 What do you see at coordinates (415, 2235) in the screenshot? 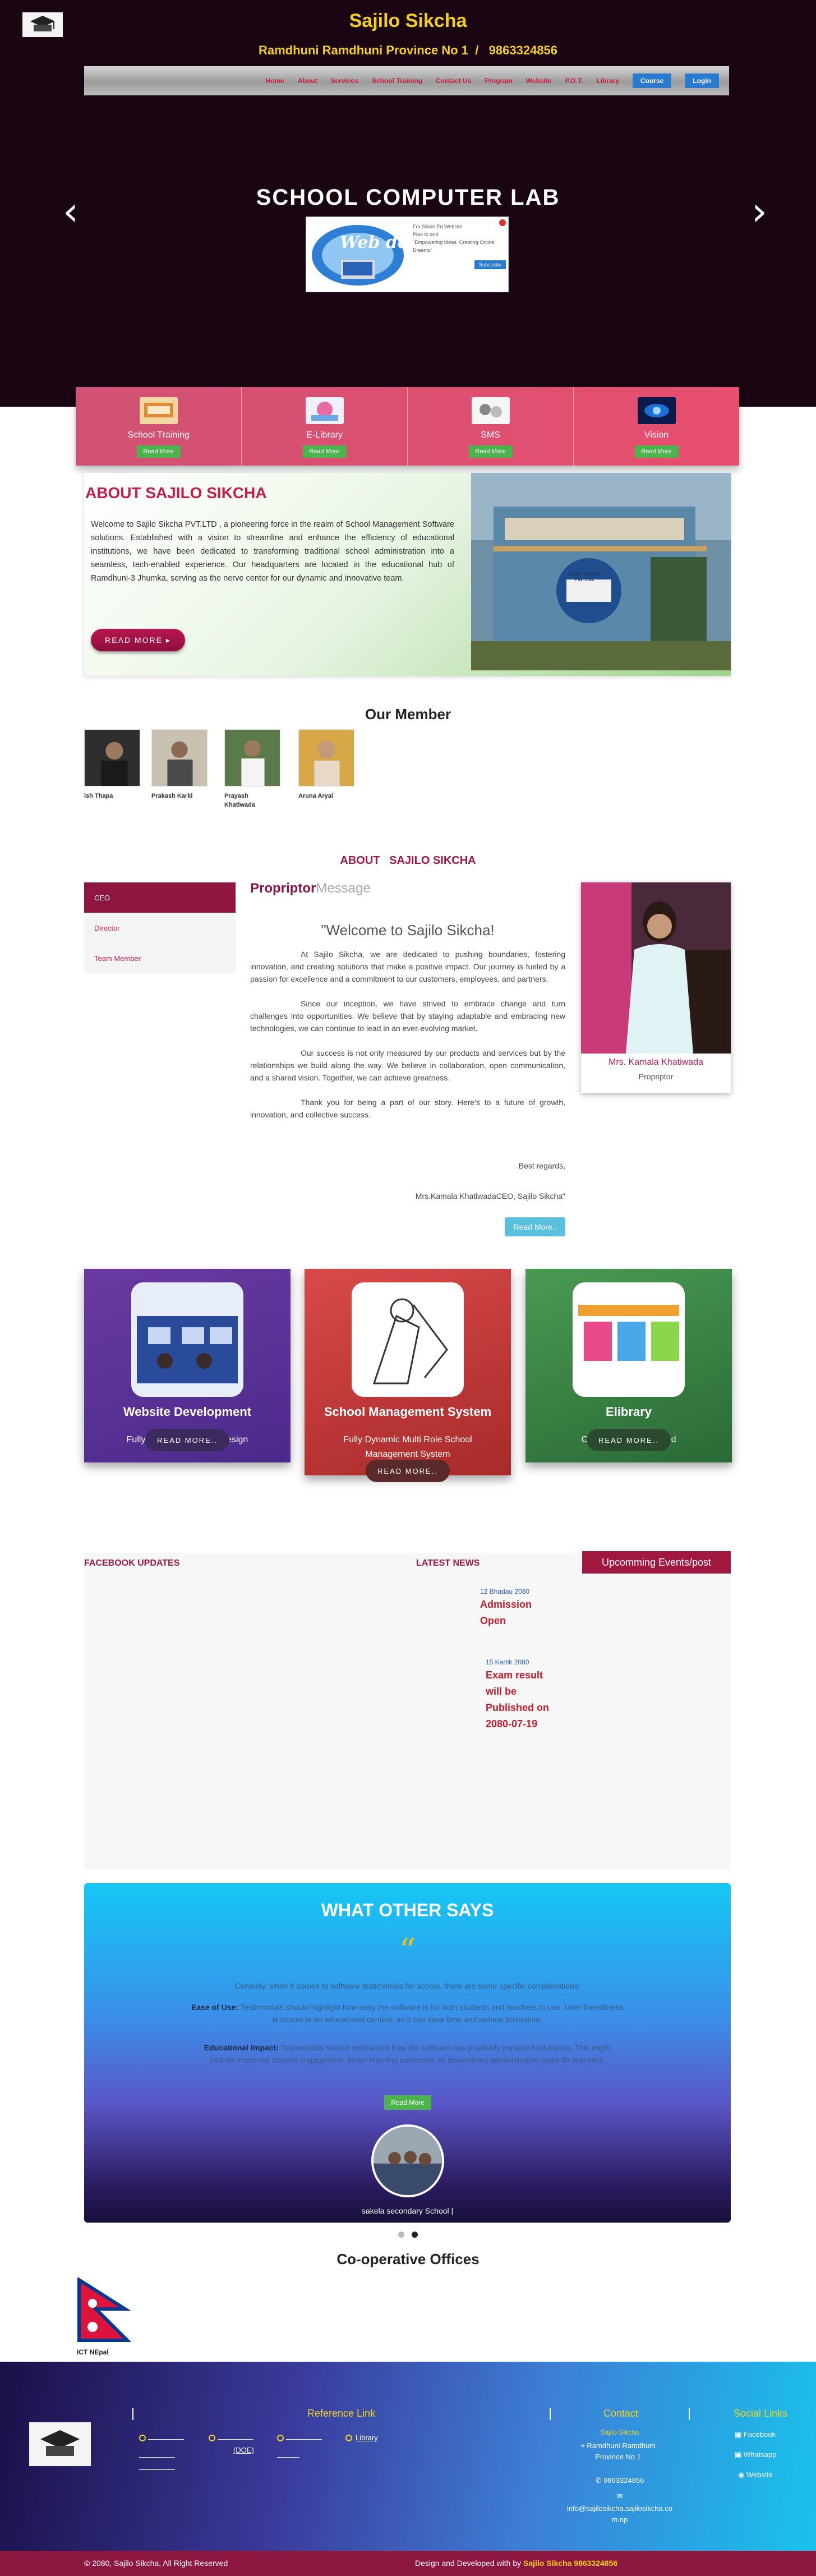
I see `carousel-dot-active` at bounding box center [415, 2235].